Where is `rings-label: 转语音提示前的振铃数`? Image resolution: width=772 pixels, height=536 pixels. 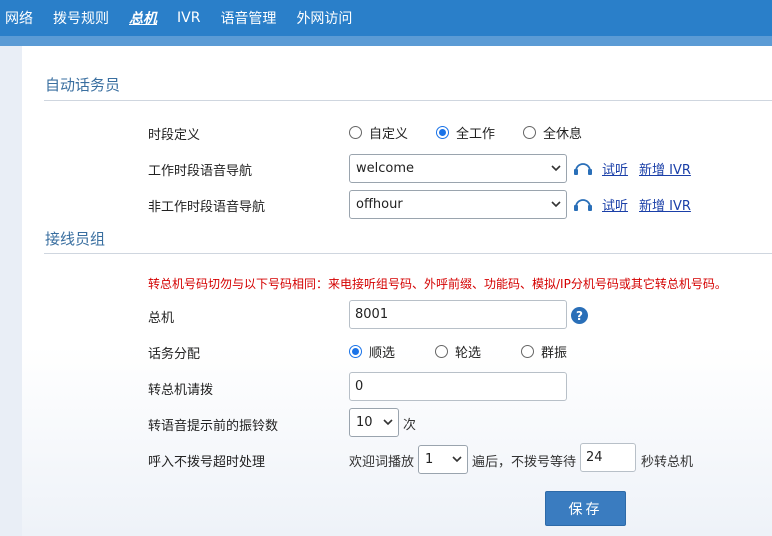 rings-label: 转语音提示前的振铃数 is located at coordinates (213, 426).